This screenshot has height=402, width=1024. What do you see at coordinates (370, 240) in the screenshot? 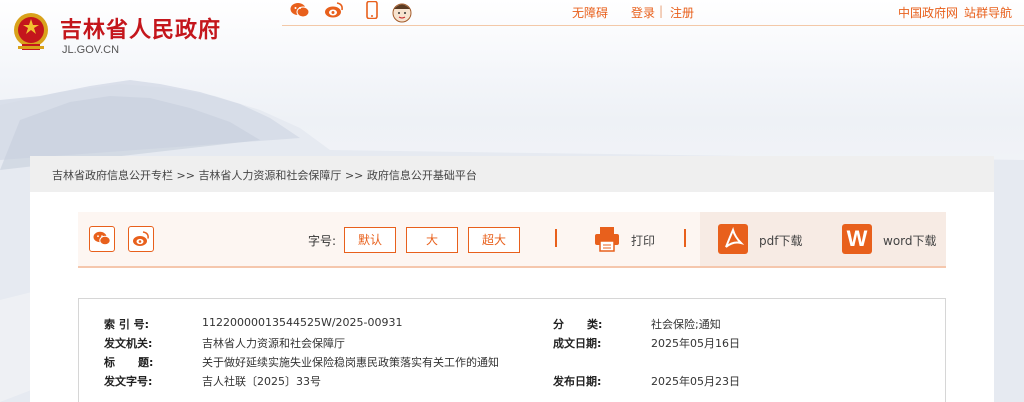
I see `font-default-button: 默认` at bounding box center [370, 240].